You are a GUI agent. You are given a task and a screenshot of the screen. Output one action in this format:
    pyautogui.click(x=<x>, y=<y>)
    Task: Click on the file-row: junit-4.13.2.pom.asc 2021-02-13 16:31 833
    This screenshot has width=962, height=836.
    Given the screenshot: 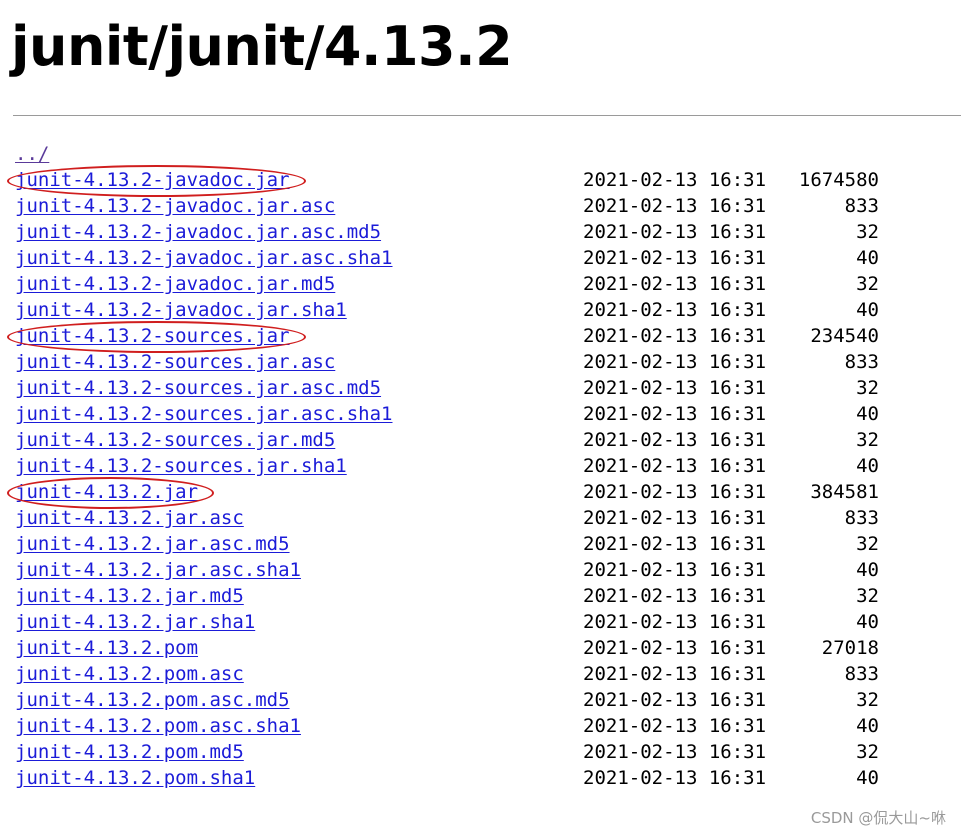 What is the action you would take?
    pyautogui.click(x=455, y=674)
    